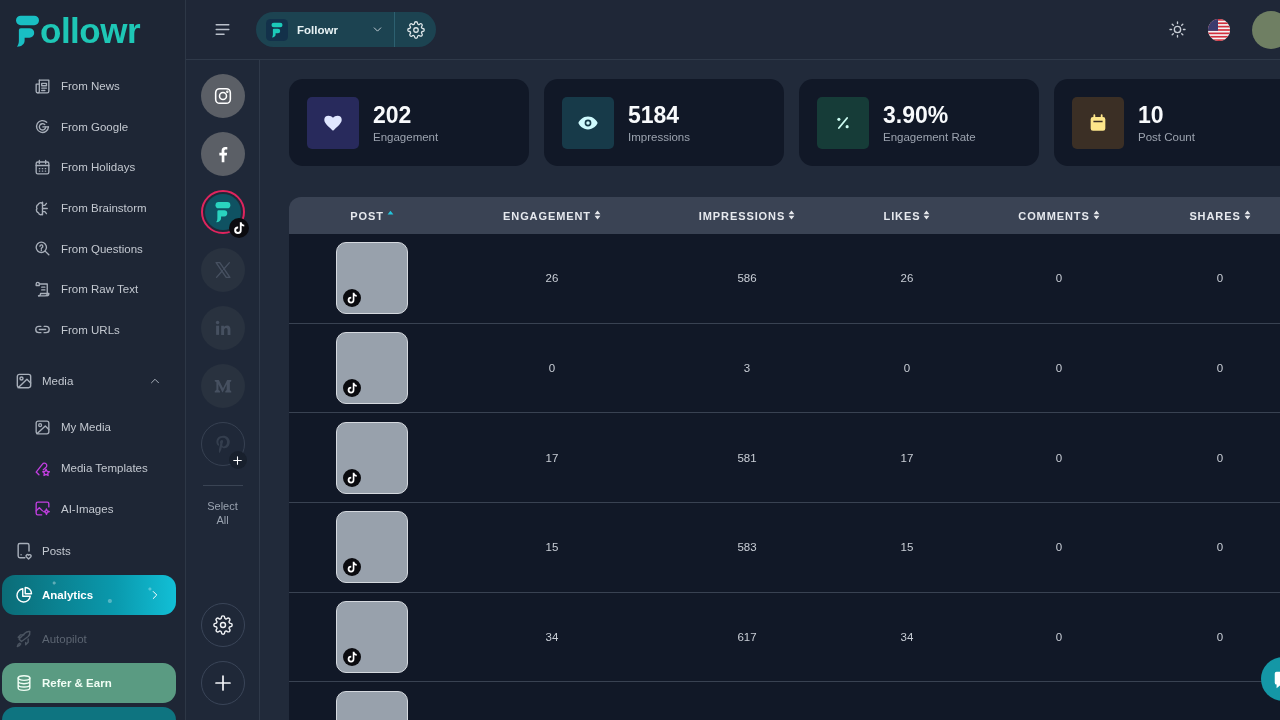 The height and width of the screenshot is (720, 1280). Describe the element at coordinates (87, 468) in the screenshot. I see `nav-subitem: Media Templates` at that location.